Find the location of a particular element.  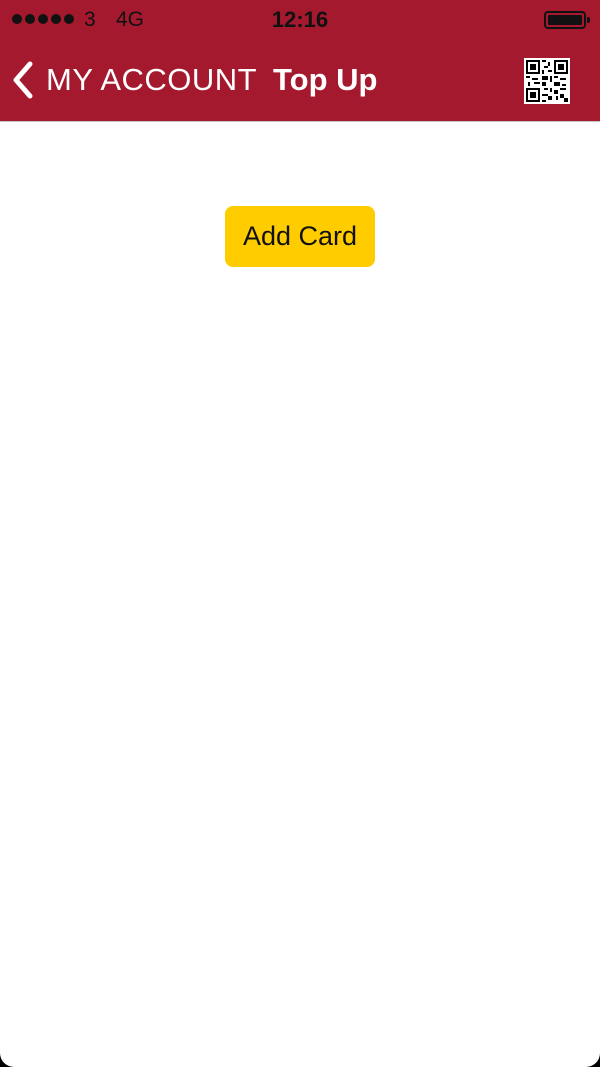

nav-bar: MY ACCOUNT Top Up is located at coordinates (300, 80).